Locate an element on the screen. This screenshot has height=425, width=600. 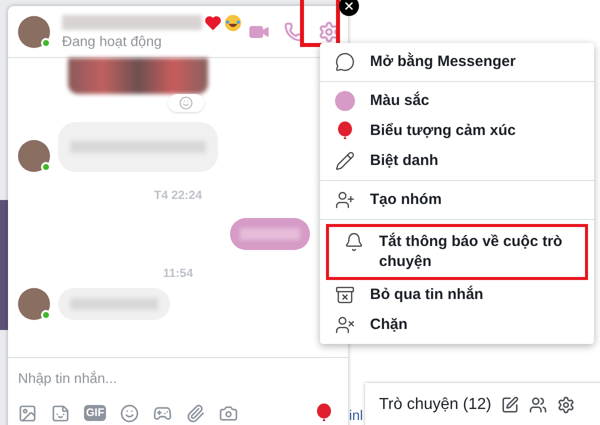
menu-item: Bỏ qua tin nhắn is located at coordinates (457, 295).